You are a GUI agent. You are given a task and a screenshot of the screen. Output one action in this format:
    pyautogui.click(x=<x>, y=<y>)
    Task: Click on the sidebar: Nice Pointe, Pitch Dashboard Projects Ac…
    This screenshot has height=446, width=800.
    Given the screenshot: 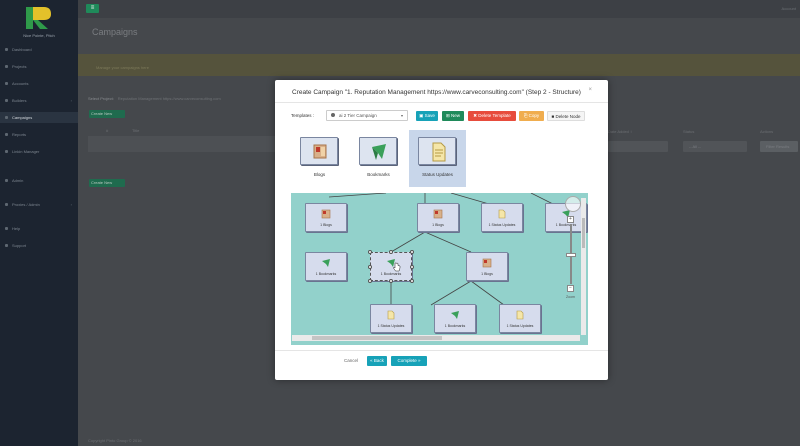 What is the action you would take?
    pyautogui.click(x=39, y=223)
    